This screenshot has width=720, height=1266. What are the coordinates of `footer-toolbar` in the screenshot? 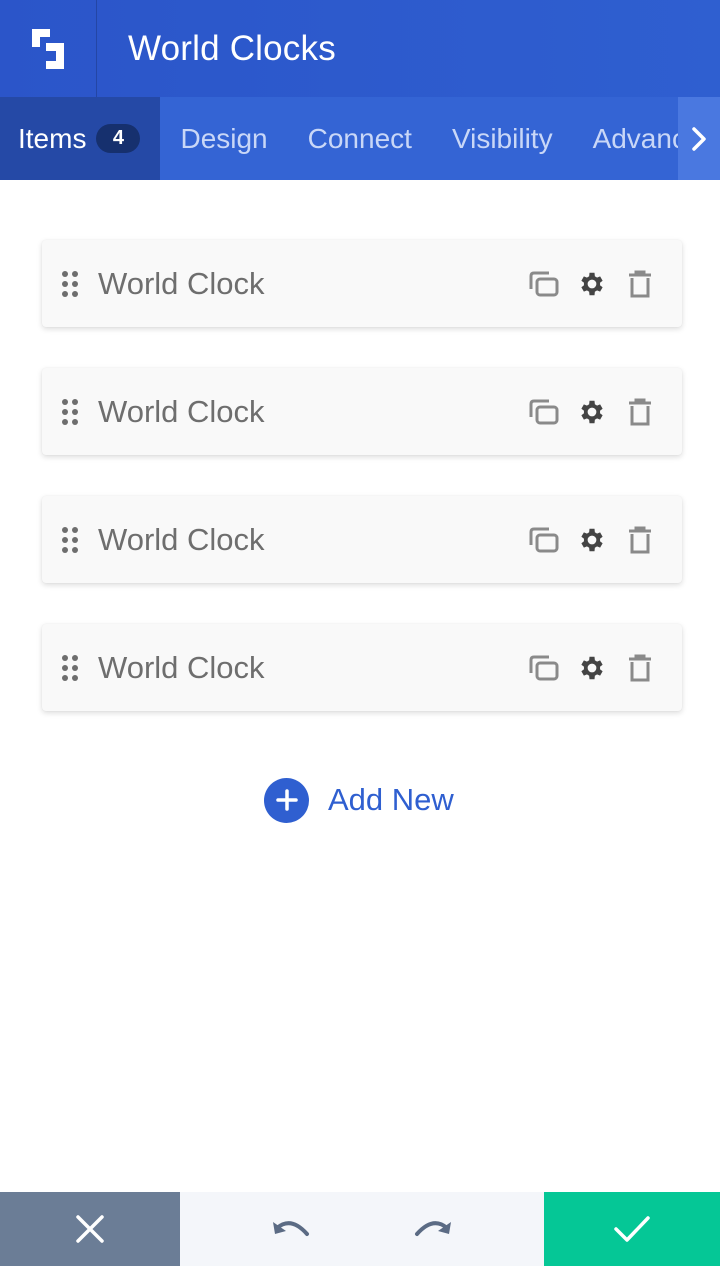 It's located at (360, 1229).